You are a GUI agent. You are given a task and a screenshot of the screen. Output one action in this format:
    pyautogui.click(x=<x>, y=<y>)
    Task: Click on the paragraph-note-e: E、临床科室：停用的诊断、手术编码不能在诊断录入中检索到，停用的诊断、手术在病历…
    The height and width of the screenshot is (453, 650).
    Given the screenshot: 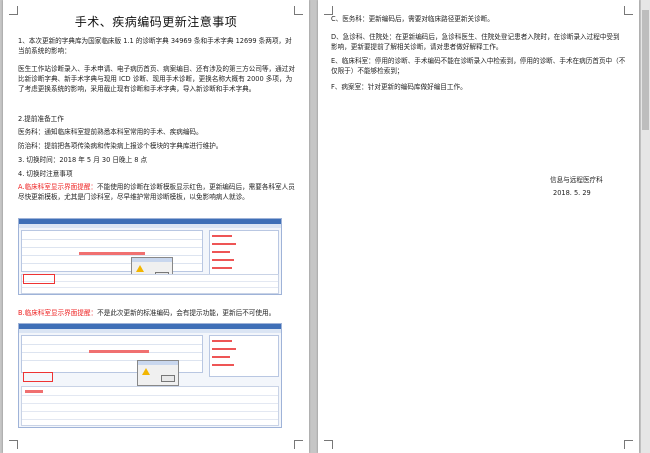 What is the action you would take?
    pyautogui.click(x=478, y=66)
    